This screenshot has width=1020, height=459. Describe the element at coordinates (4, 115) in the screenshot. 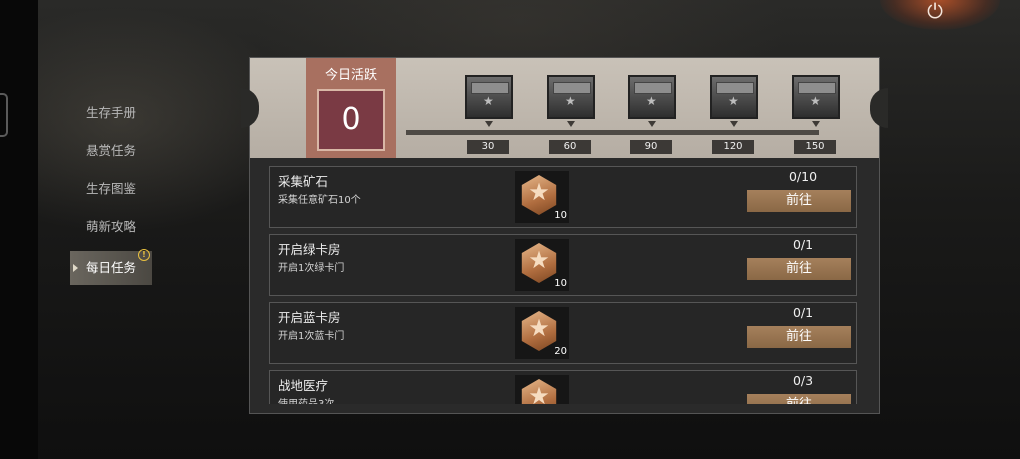

I see `side-handle` at that location.